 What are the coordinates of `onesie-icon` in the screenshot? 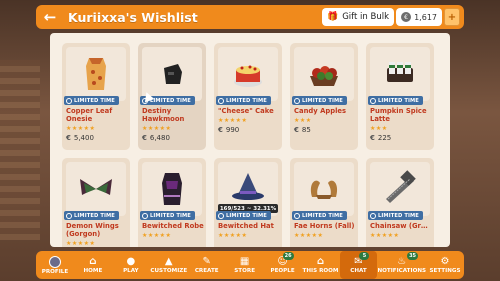 It's located at (96, 74).